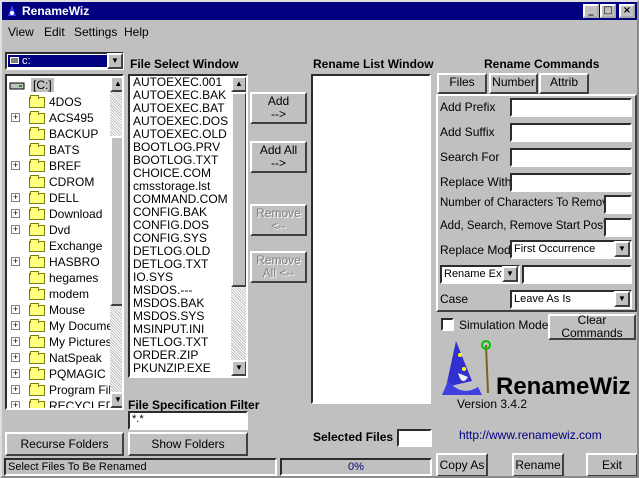 Image resolution: width=639 pixels, height=478 pixels. I want to click on add-button: Add -->, so click(278, 108).